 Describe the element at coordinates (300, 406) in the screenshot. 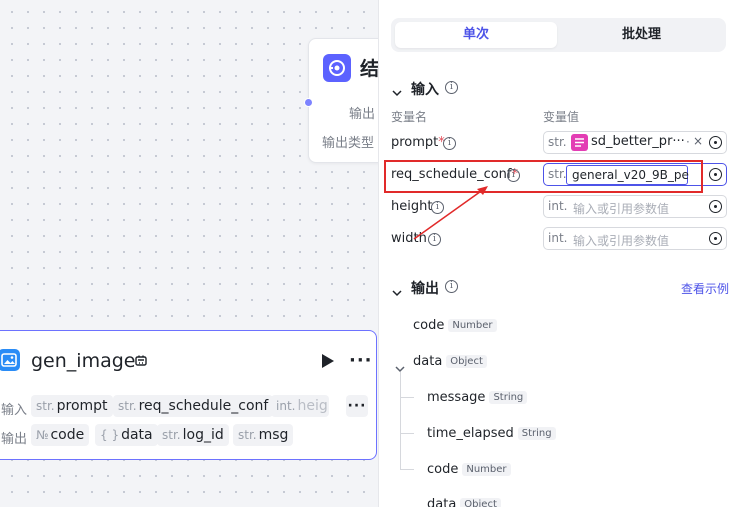

I see `input-chip-height: int. heig` at that location.